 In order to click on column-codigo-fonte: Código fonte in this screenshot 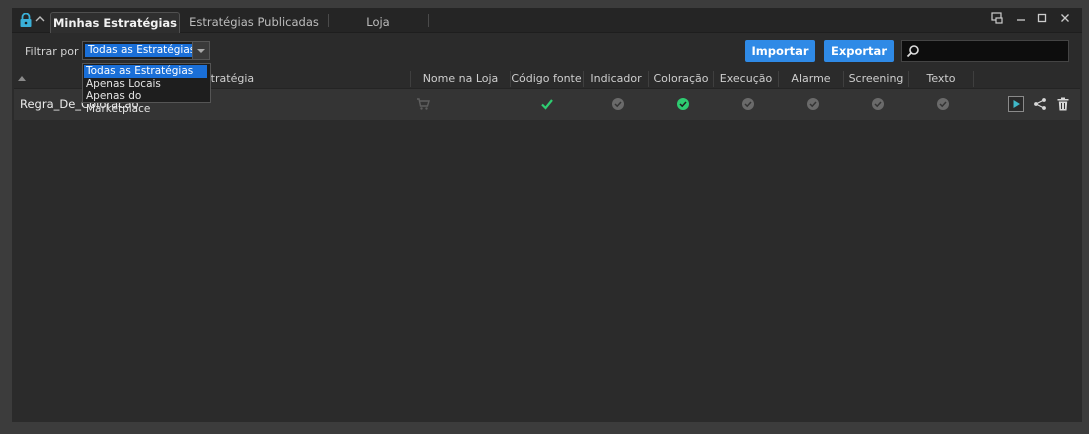, I will do `click(546, 78)`.